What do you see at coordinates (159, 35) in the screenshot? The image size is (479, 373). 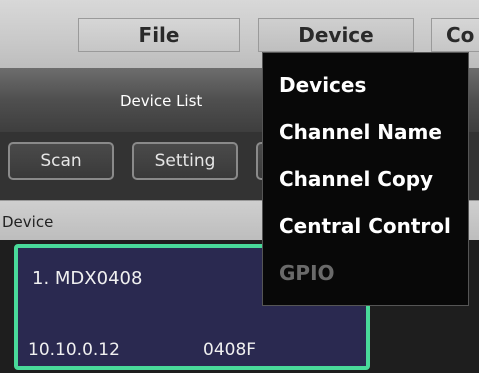 I see `menu-file: File` at bounding box center [159, 35].